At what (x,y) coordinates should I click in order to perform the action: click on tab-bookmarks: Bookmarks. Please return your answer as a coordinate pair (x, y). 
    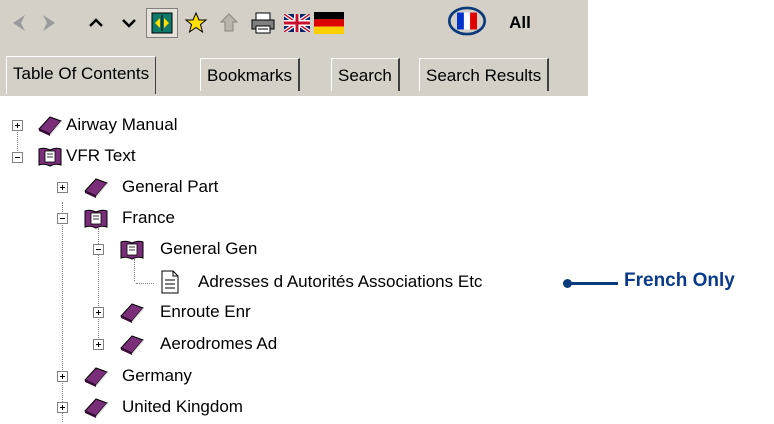
    Looking at the image, I should click on (250, 74).